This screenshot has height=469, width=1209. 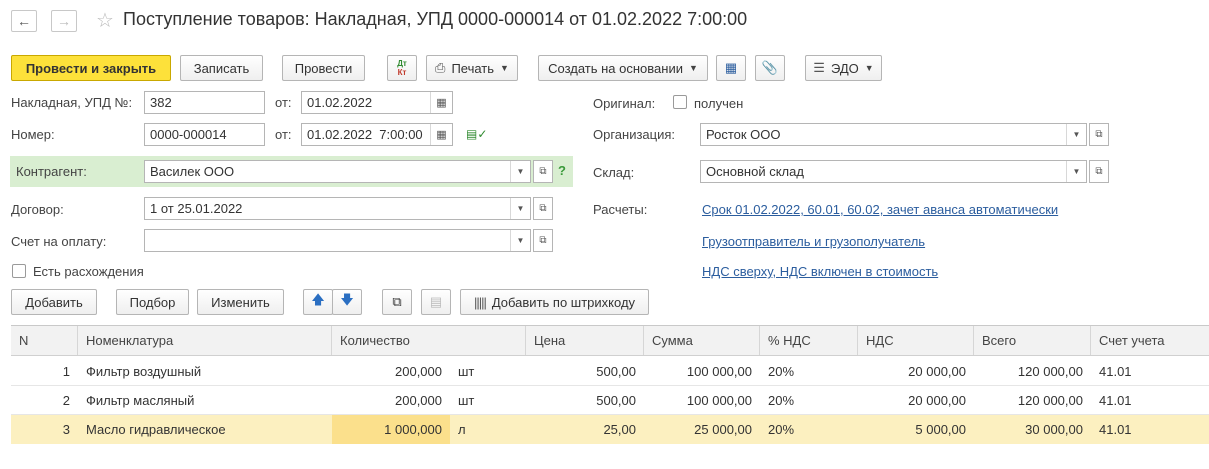 I want to click on organization-field: Росток ООО ▼, so click(x=893, y=134).